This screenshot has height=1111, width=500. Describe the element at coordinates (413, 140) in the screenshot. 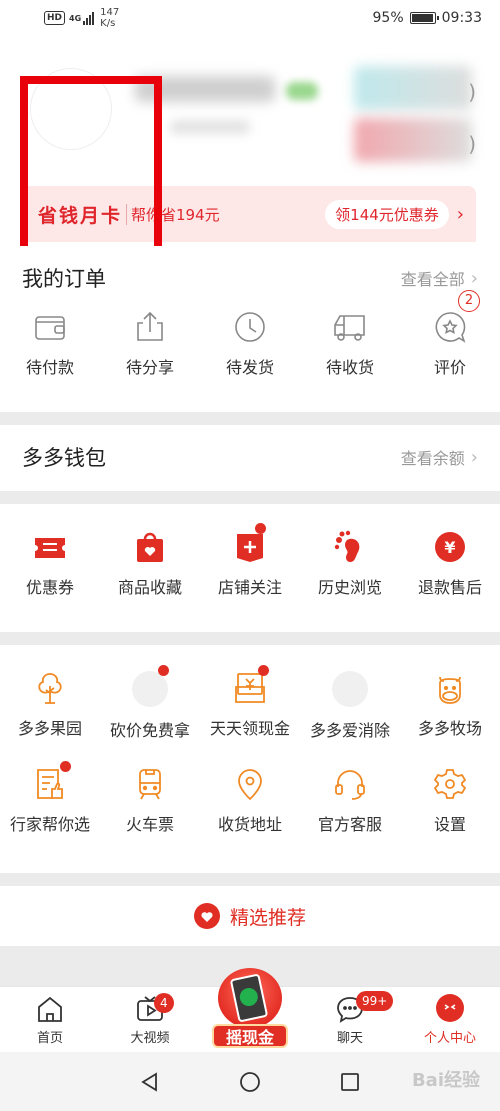

I see `blurred-widget-bottom` at that location.